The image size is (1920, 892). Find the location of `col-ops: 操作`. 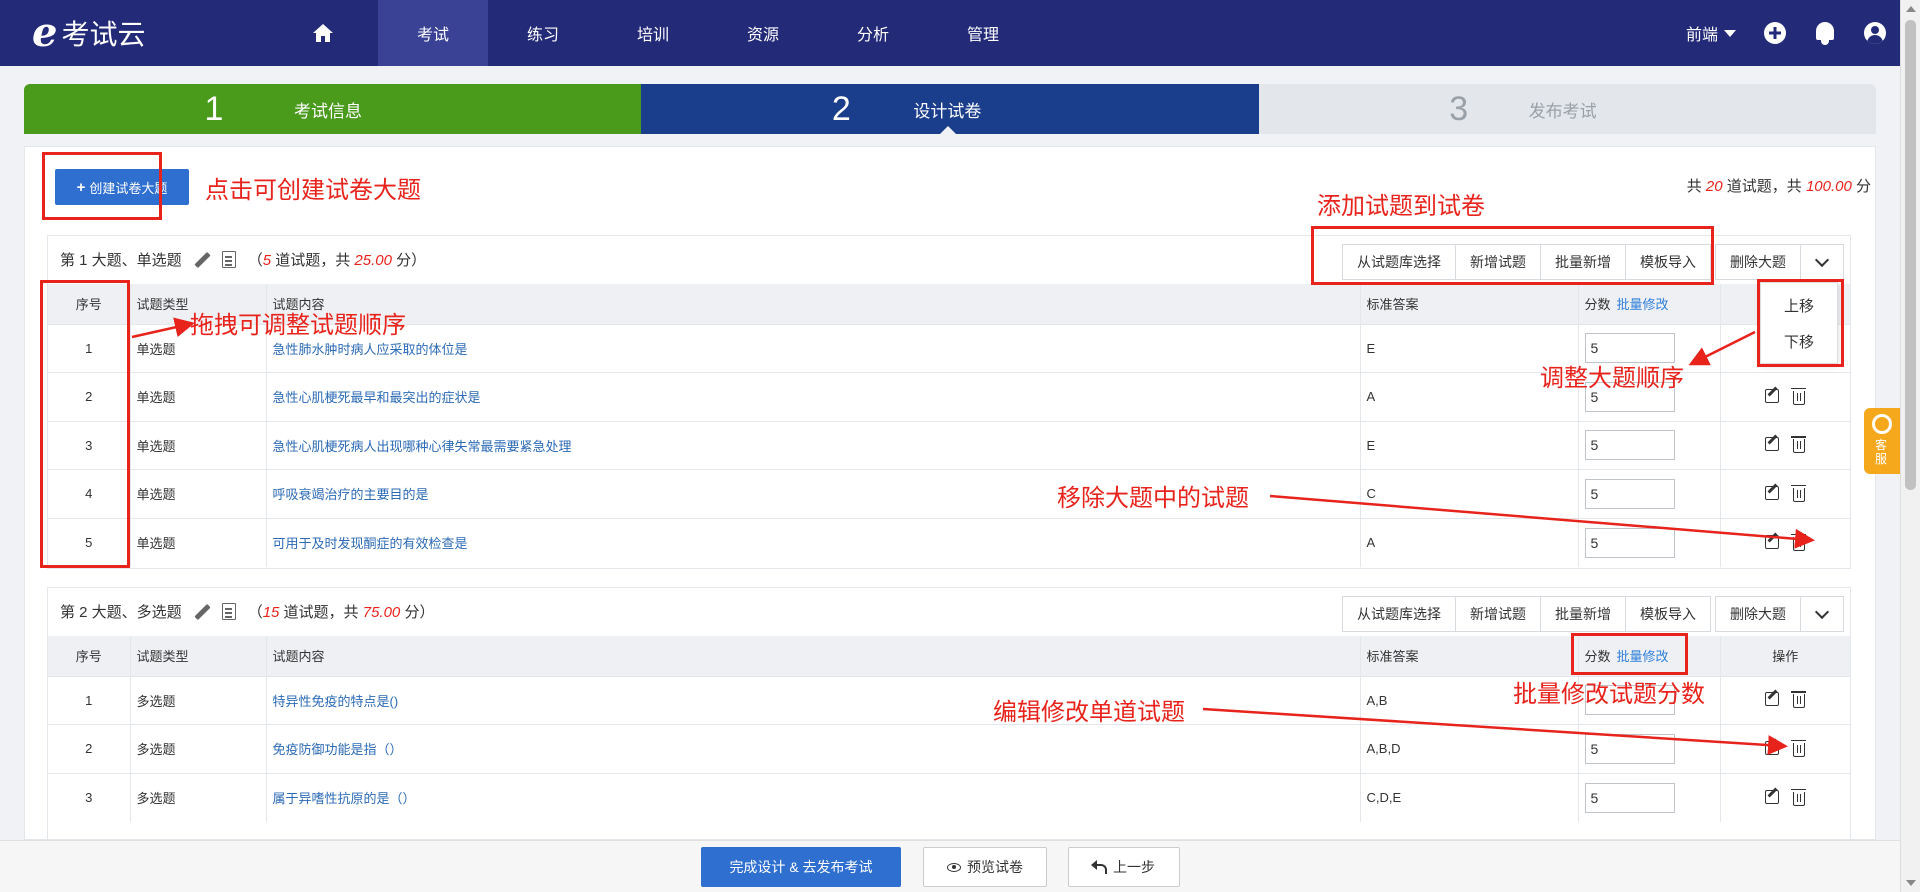

col-ops: 操作 is located at coordinates (1785, 656).